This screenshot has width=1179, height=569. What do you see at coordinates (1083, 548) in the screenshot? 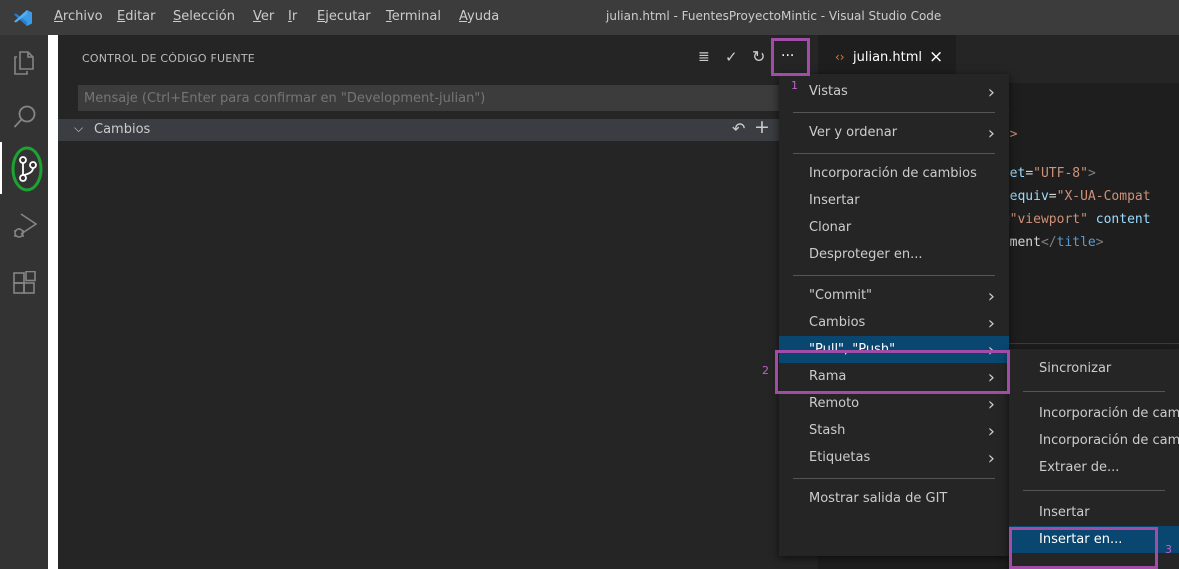
I see `highlight-insertar-en` at bounding box center [1083, 548].